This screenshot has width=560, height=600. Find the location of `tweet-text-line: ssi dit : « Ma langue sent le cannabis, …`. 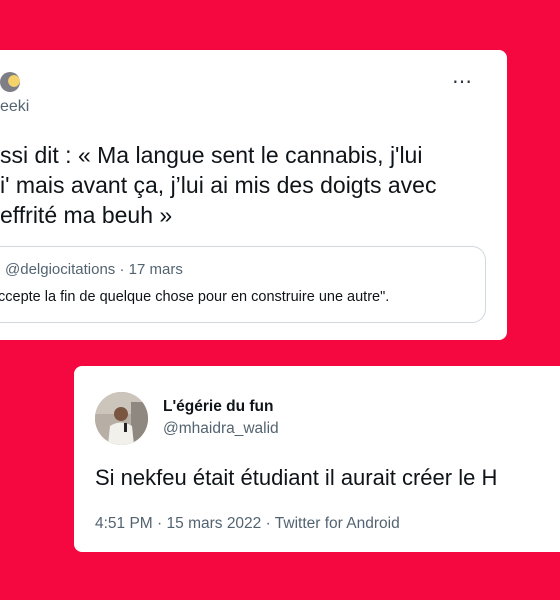

tweet-text-line: ssi dit : « Ma langue sent le cannabis, … is located at coordinates (211, 155).